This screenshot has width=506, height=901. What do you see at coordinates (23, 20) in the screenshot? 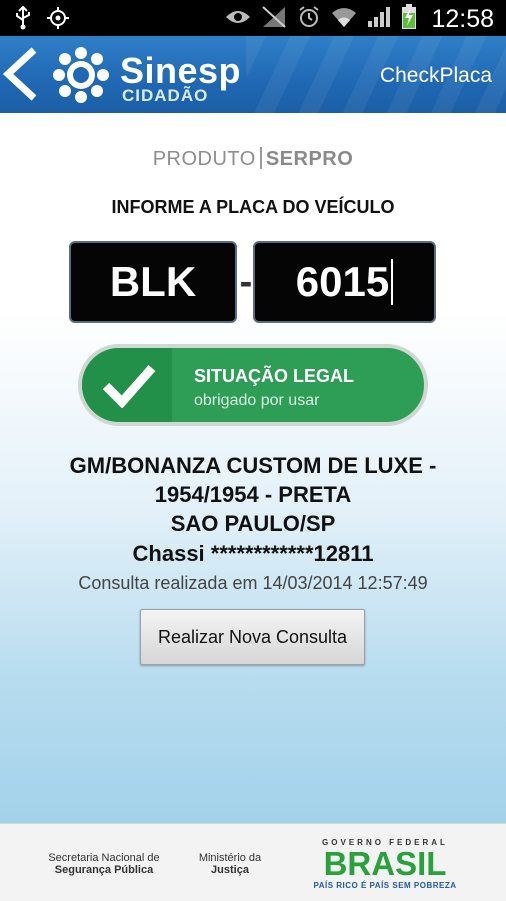
I see `usb-icon` at bounding box center [23, 20].